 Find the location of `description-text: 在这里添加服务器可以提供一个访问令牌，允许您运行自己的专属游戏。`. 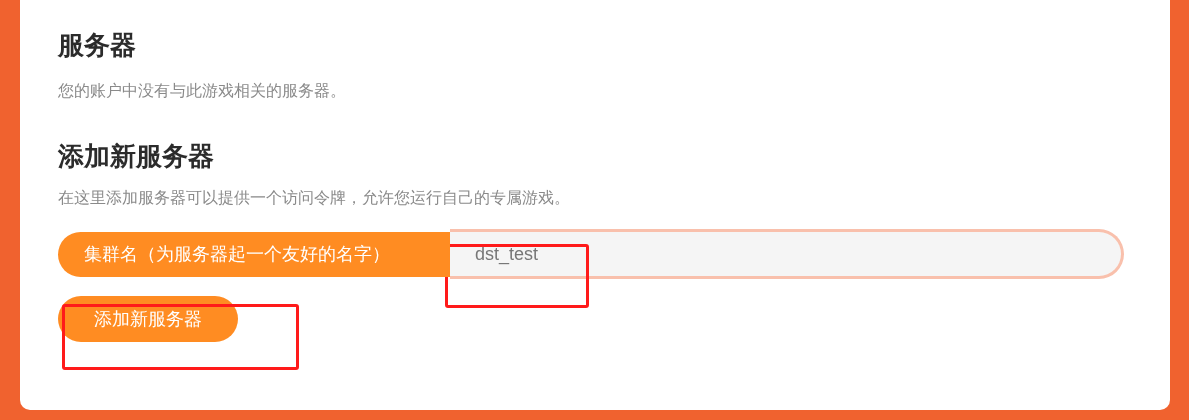

description-text: 在这里添加服务器可以提供一个访问令牌，允许您运行自己的专属游戏。 is located at coordinates (314, 198).